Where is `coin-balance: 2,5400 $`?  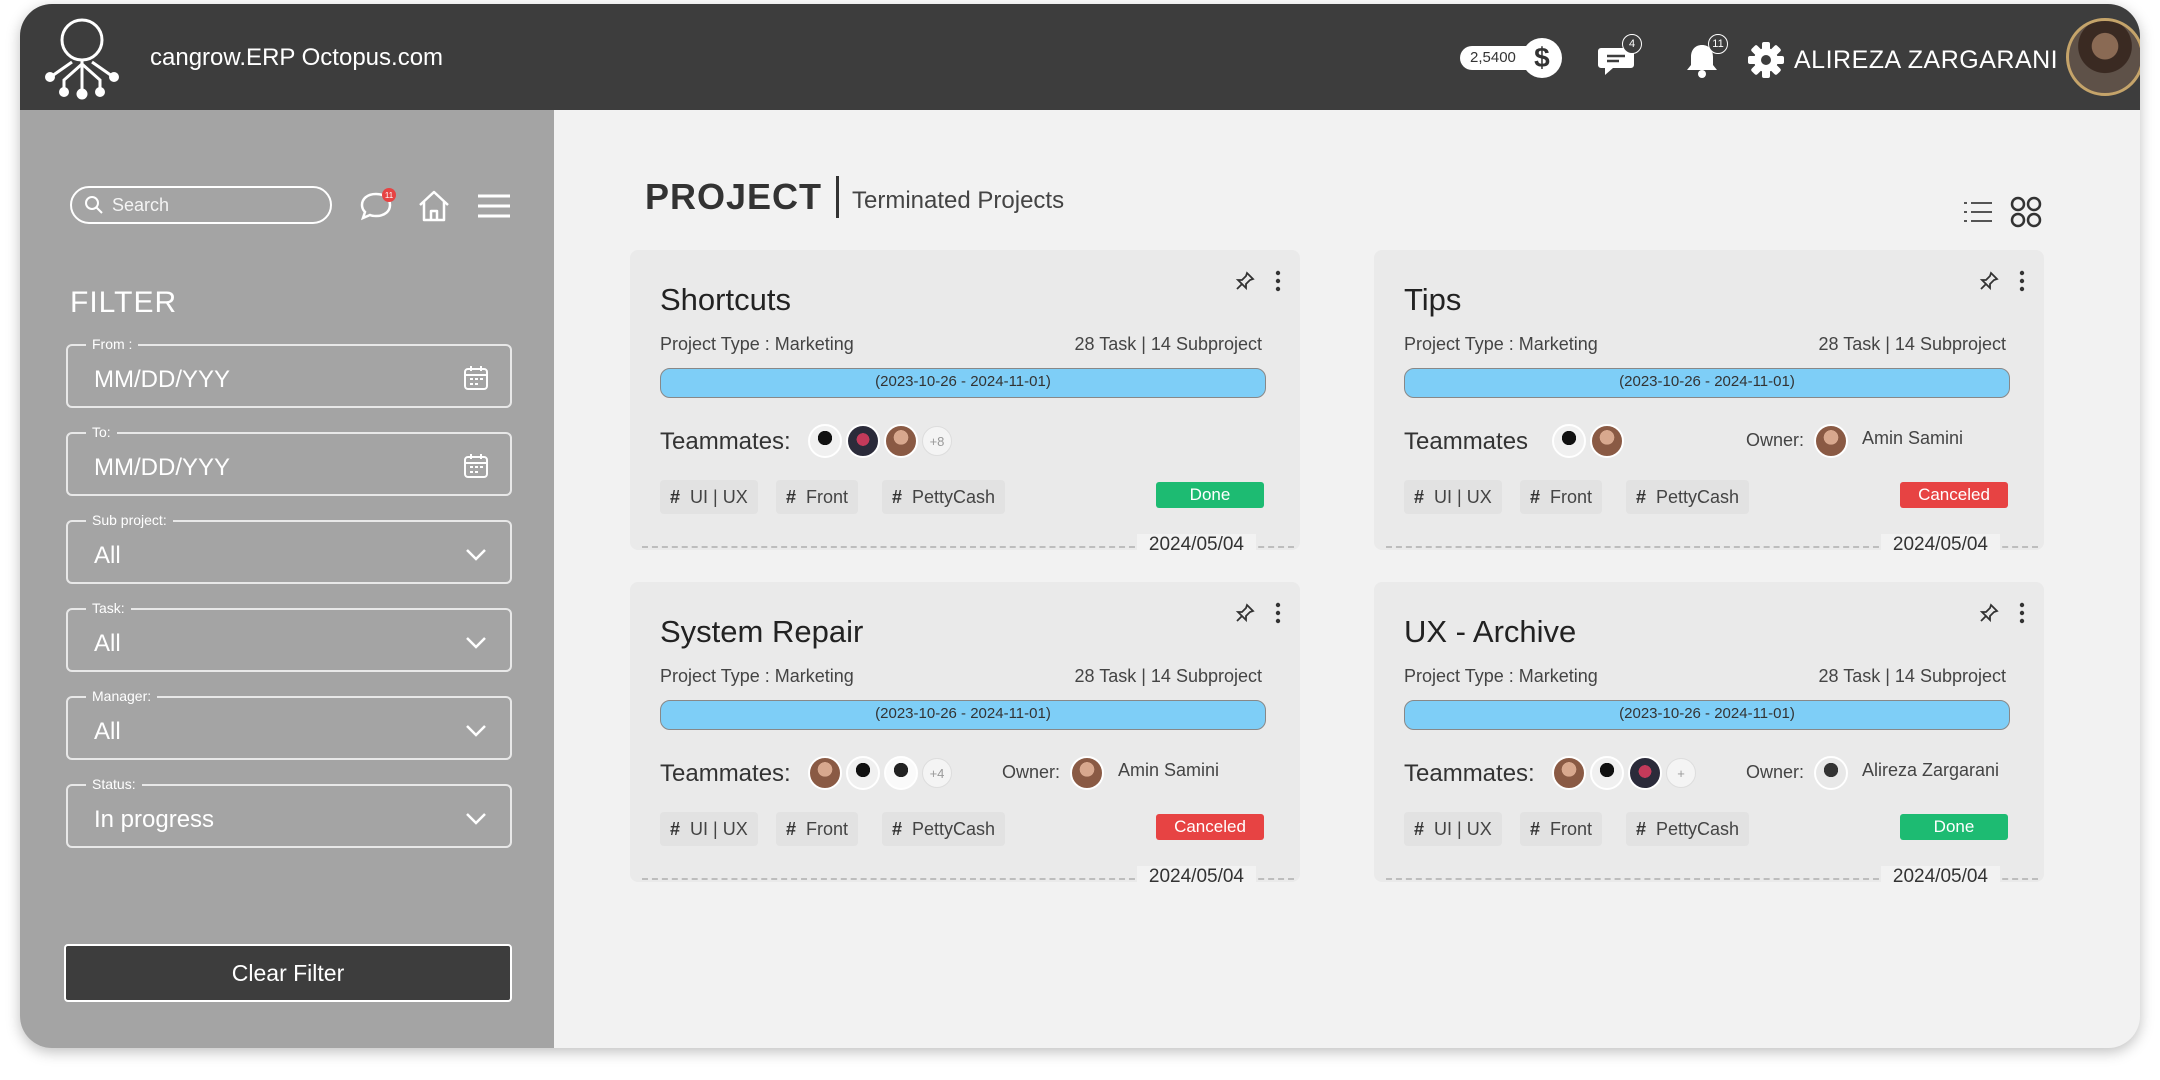 coin-balance: 2,5400 $ is located at coordinates (1511, 58).